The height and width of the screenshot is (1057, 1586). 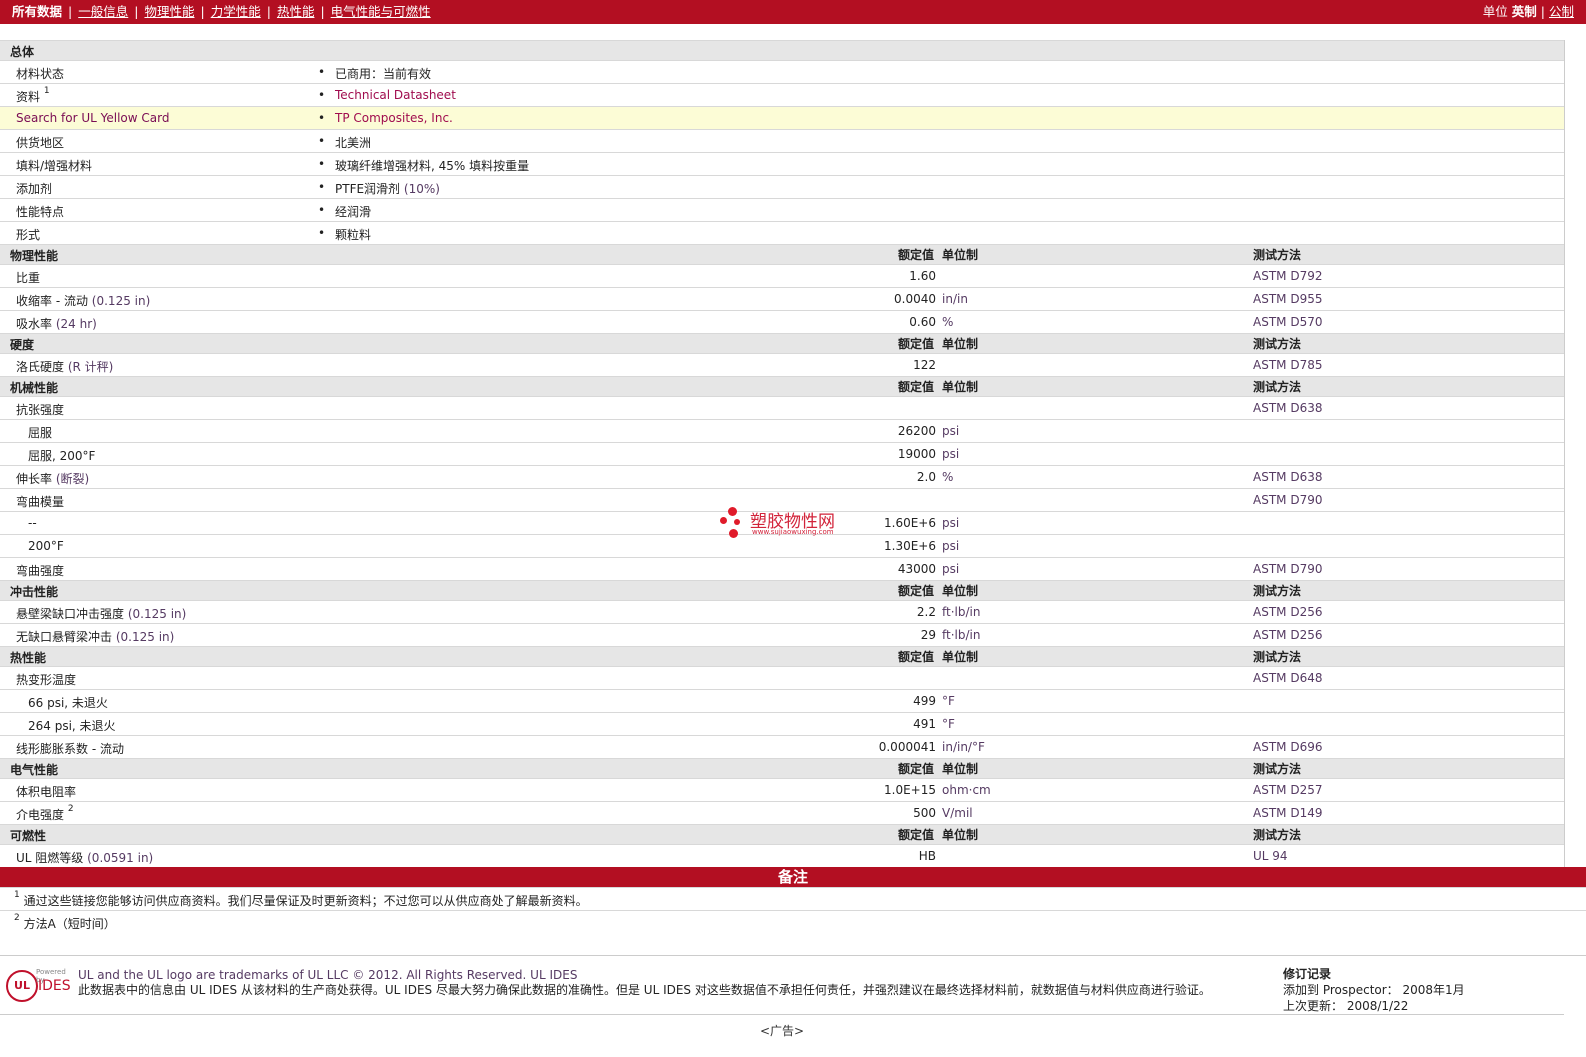 What do you see at coordinates (37, 11) in the screenshot?
I see `nav-tab-0: 所有数据` at bounding box center [37, 11].